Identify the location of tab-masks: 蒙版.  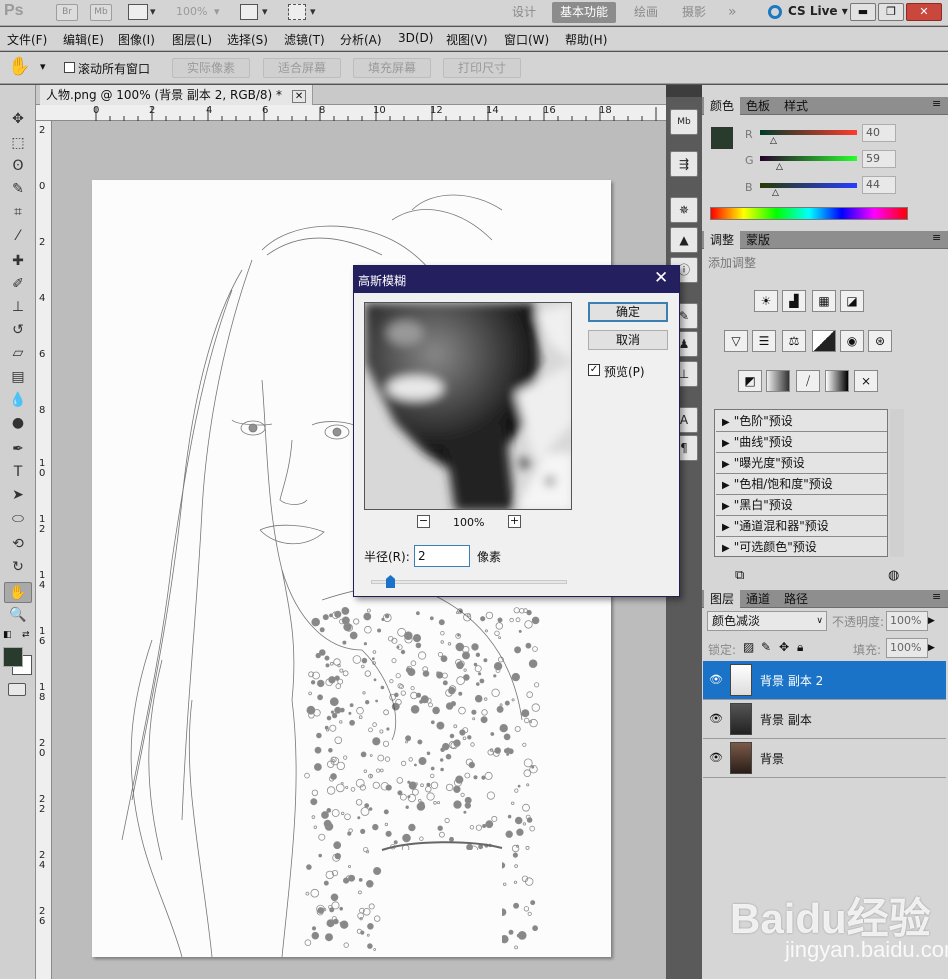
(758, 240).